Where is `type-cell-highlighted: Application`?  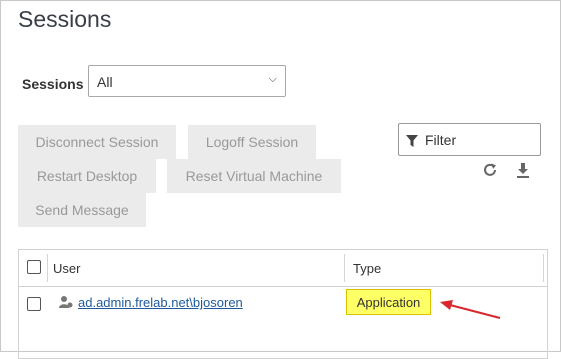
type-cell-highlighted: Application is located at coordinates (388, 302).